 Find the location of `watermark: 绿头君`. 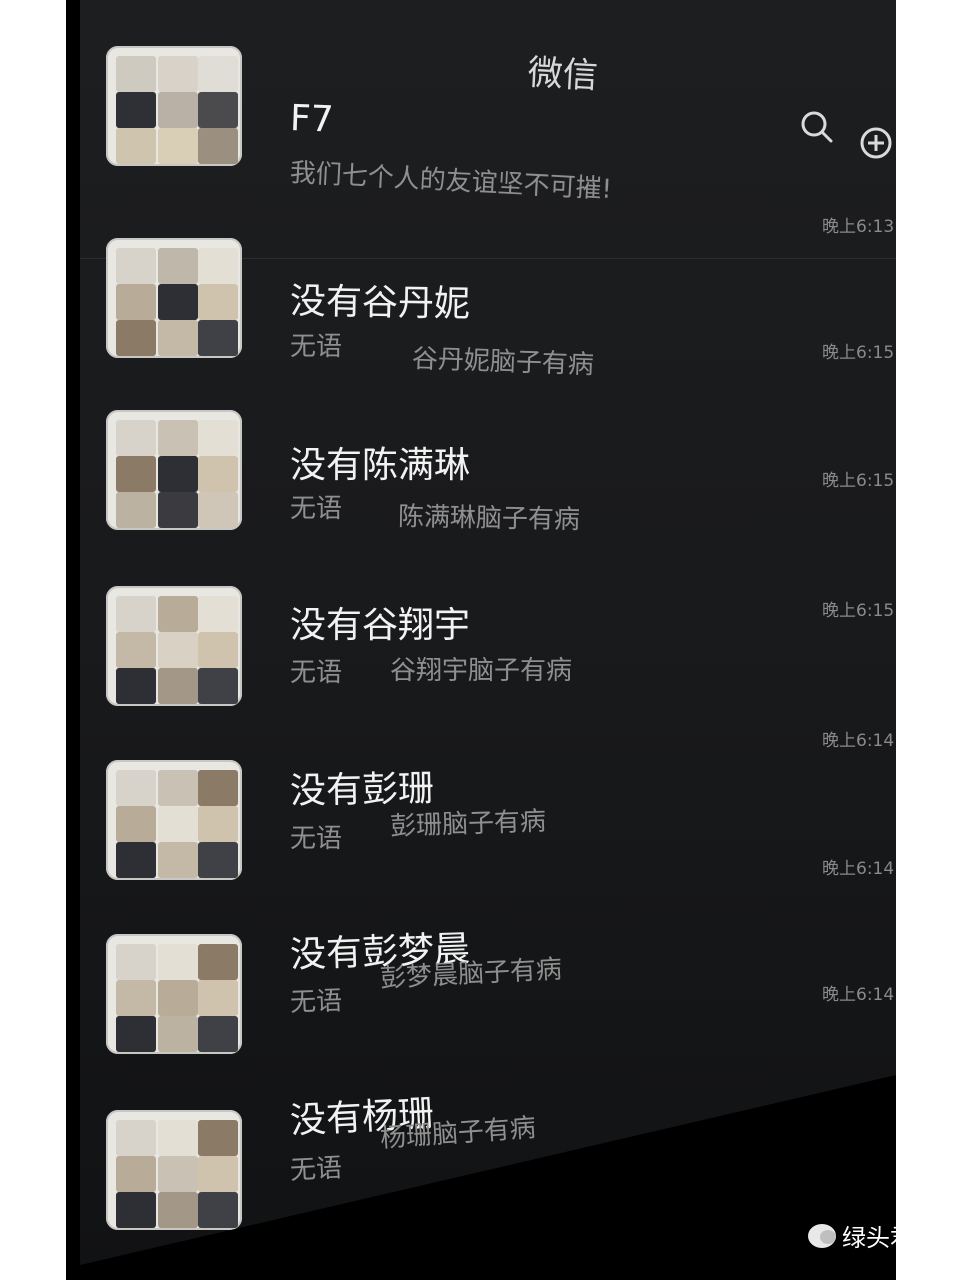

watermark: 绿头君 is located at coordinates (861, 1235).